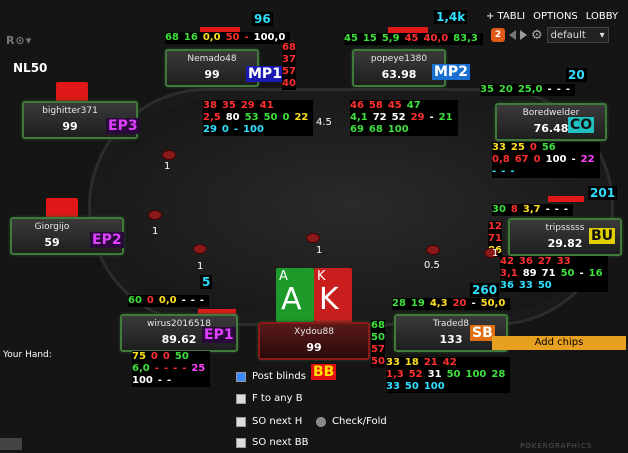  What do you see at coordinates (459, 303) in the screenshot?
I see `hud-stat: 20` at bounding box center [459, 303].